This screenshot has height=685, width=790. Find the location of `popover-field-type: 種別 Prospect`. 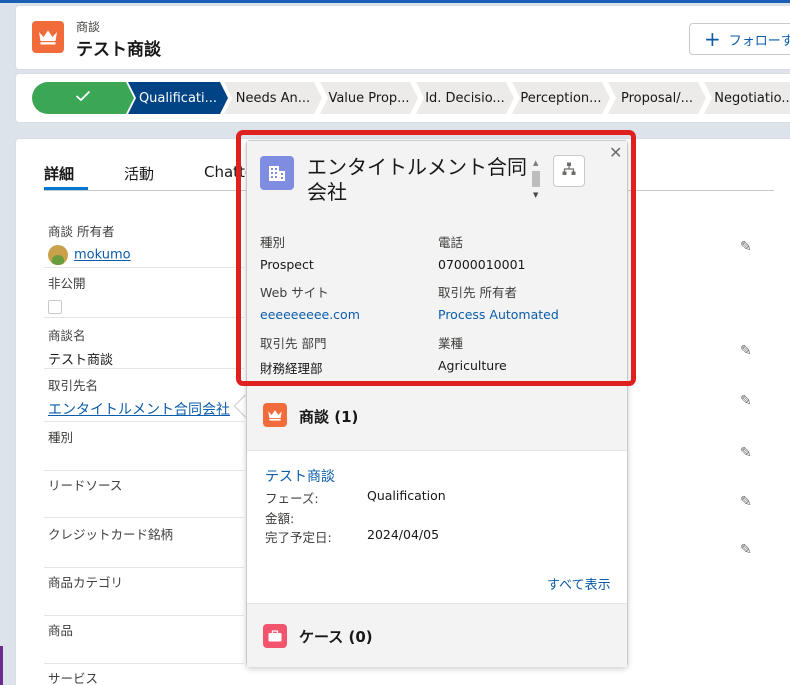

popover-field-type: 種別 Prospect is located at coordinates (345, 252).